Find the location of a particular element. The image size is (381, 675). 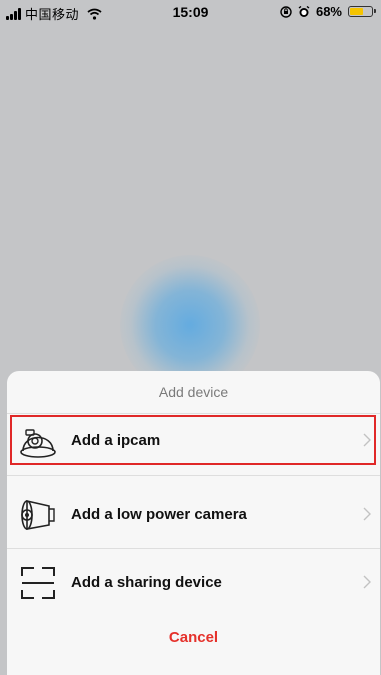

cancel-button: Cancel is located at coordinates (193, 637).